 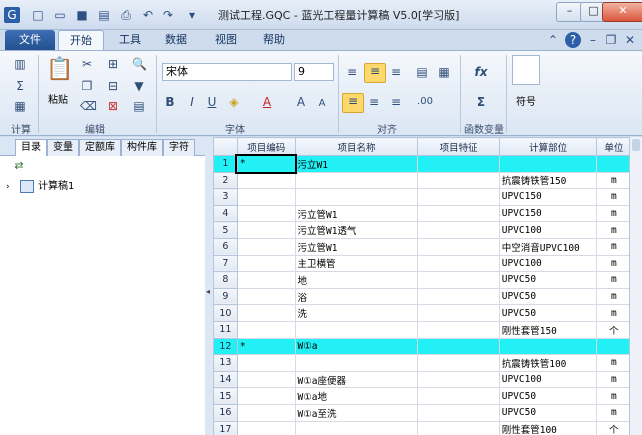 What do you see at coordinates (548, 180) in the screenshot?
I see `cell-part: 抗震铸铁管150` at bounding box center [548, 180].